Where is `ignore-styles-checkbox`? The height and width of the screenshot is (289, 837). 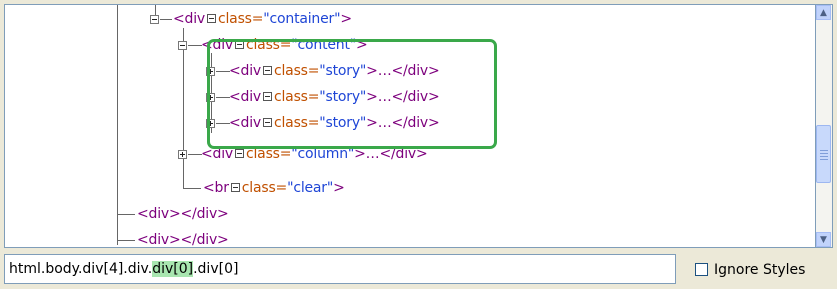 ignore-styles-checkbox is located at coordinates (701, 269).